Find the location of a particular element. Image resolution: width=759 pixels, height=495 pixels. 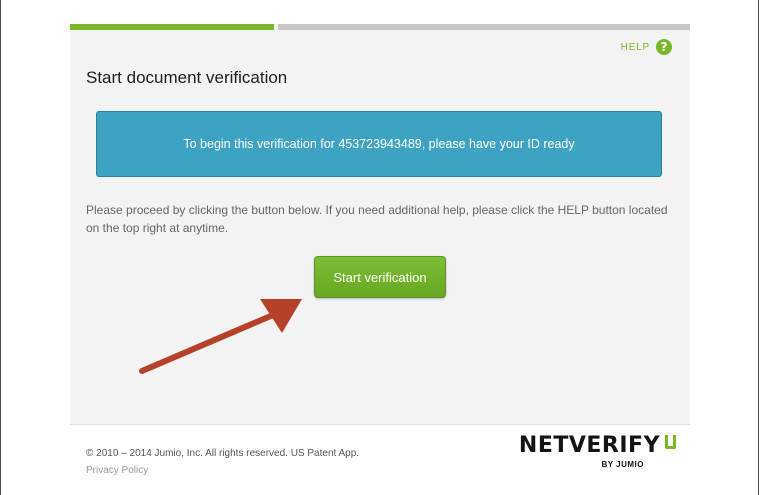

help-label: HELP is located at coordinates (635, 47).